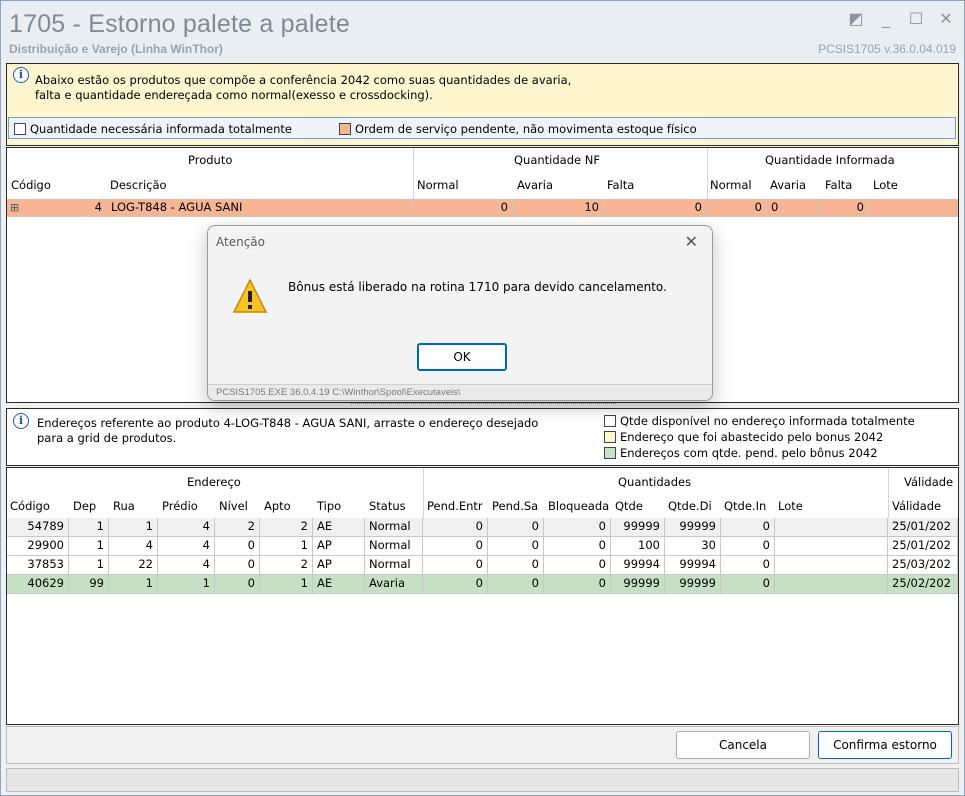  What do you see at coordinates (186, 584) in the screenshot?
I see `cell-predio: 1` at bounding box center [186, 584].